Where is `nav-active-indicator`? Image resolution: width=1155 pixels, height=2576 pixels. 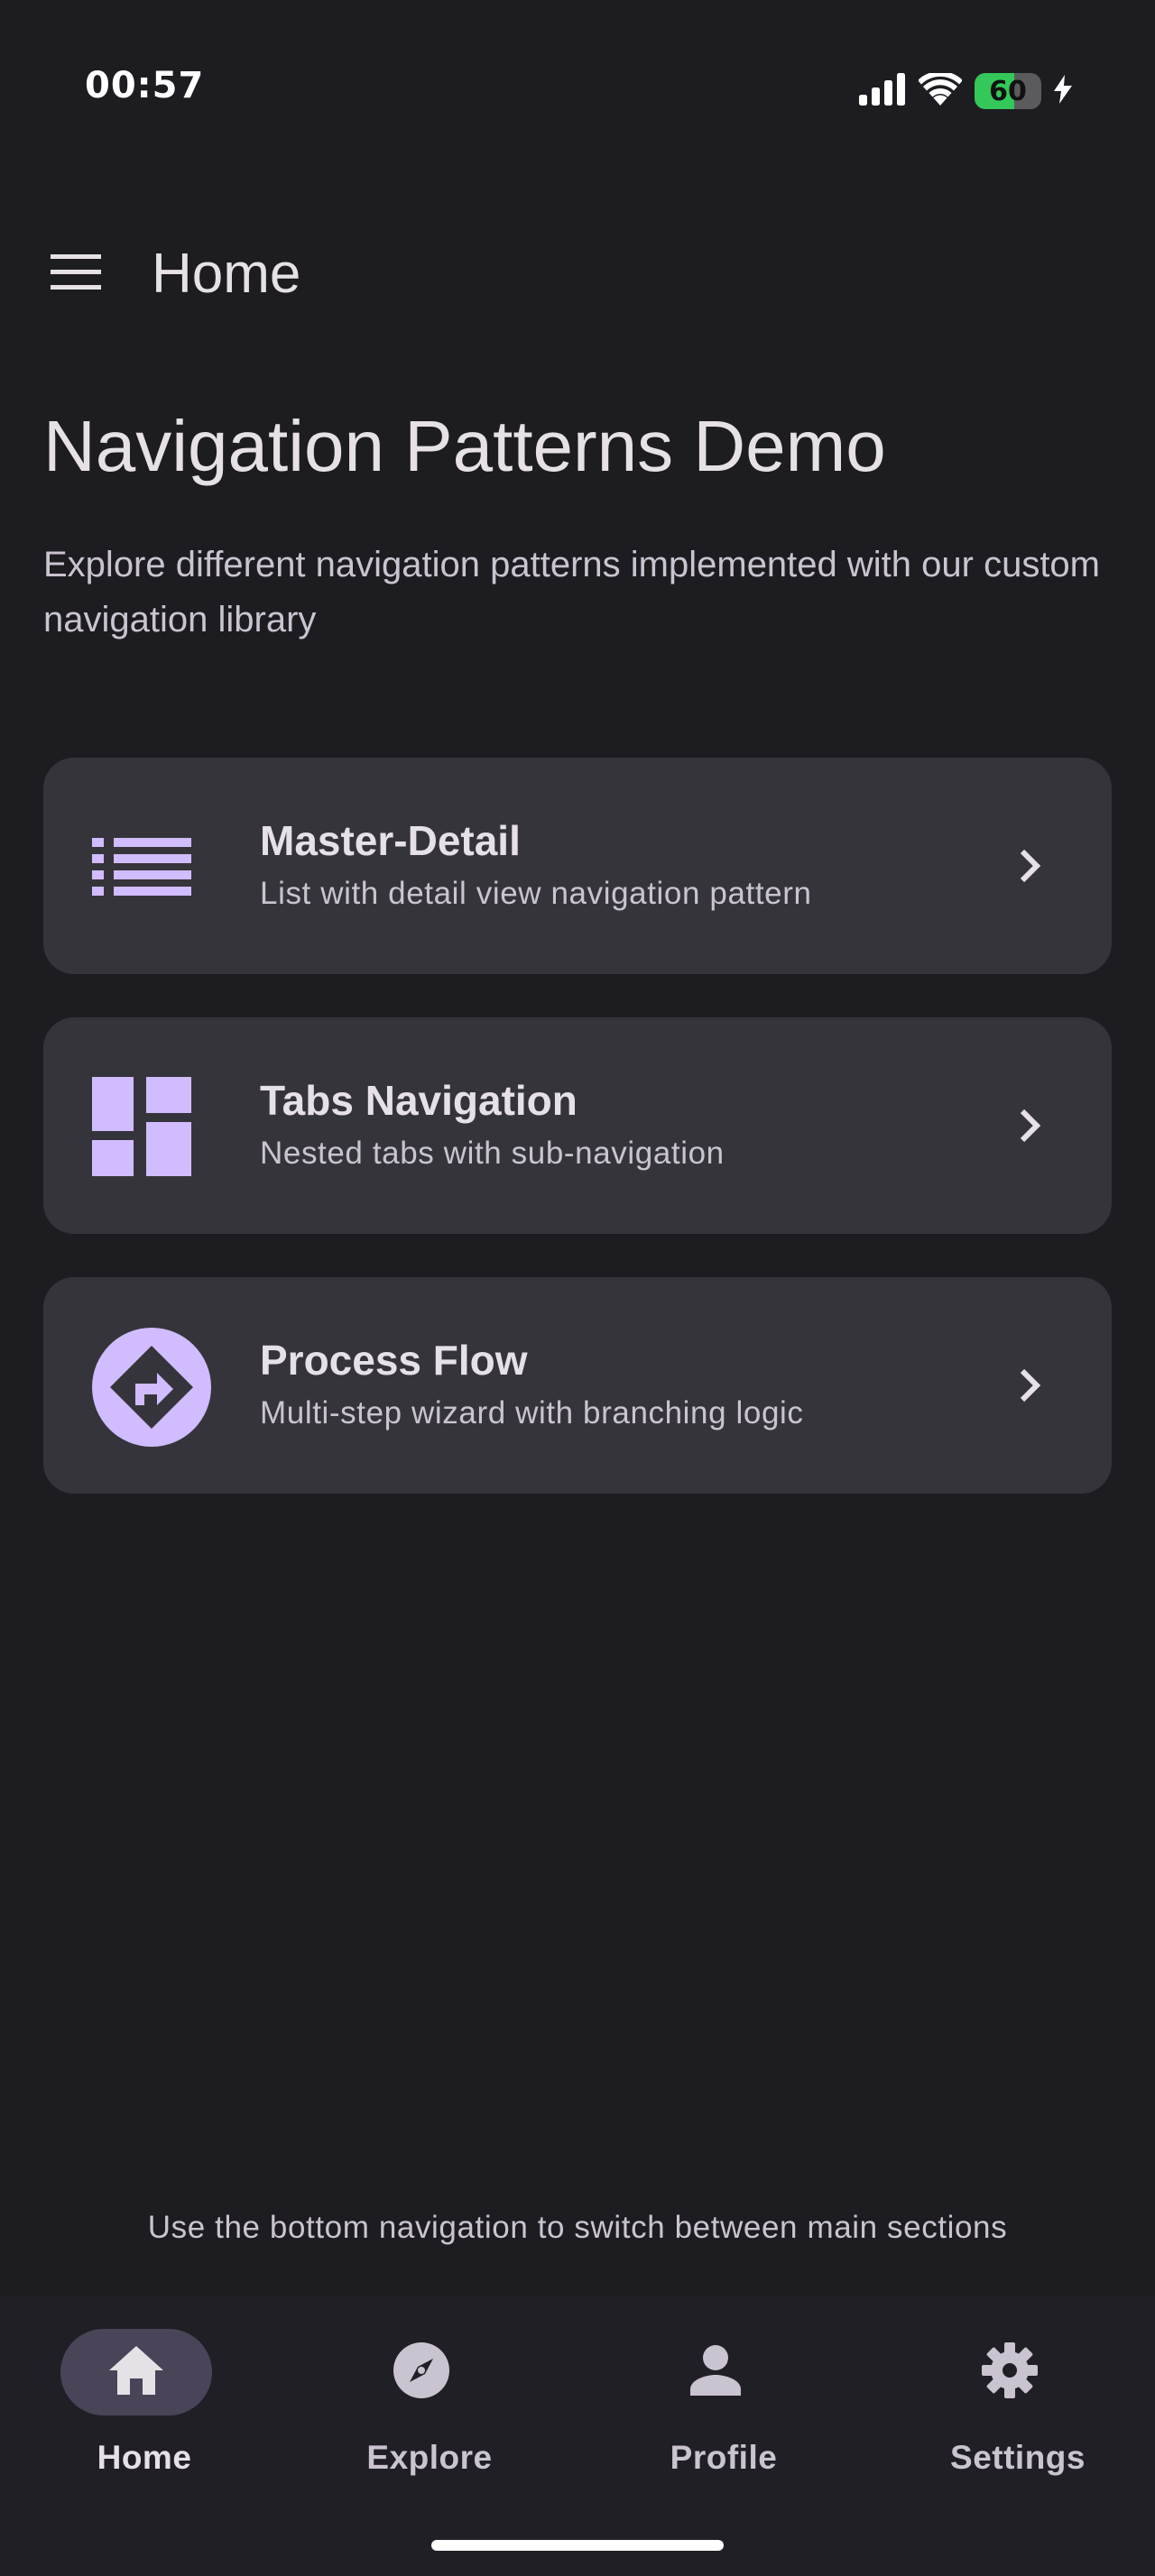
nav-active-indicator is located at coordinates (136, 2372).